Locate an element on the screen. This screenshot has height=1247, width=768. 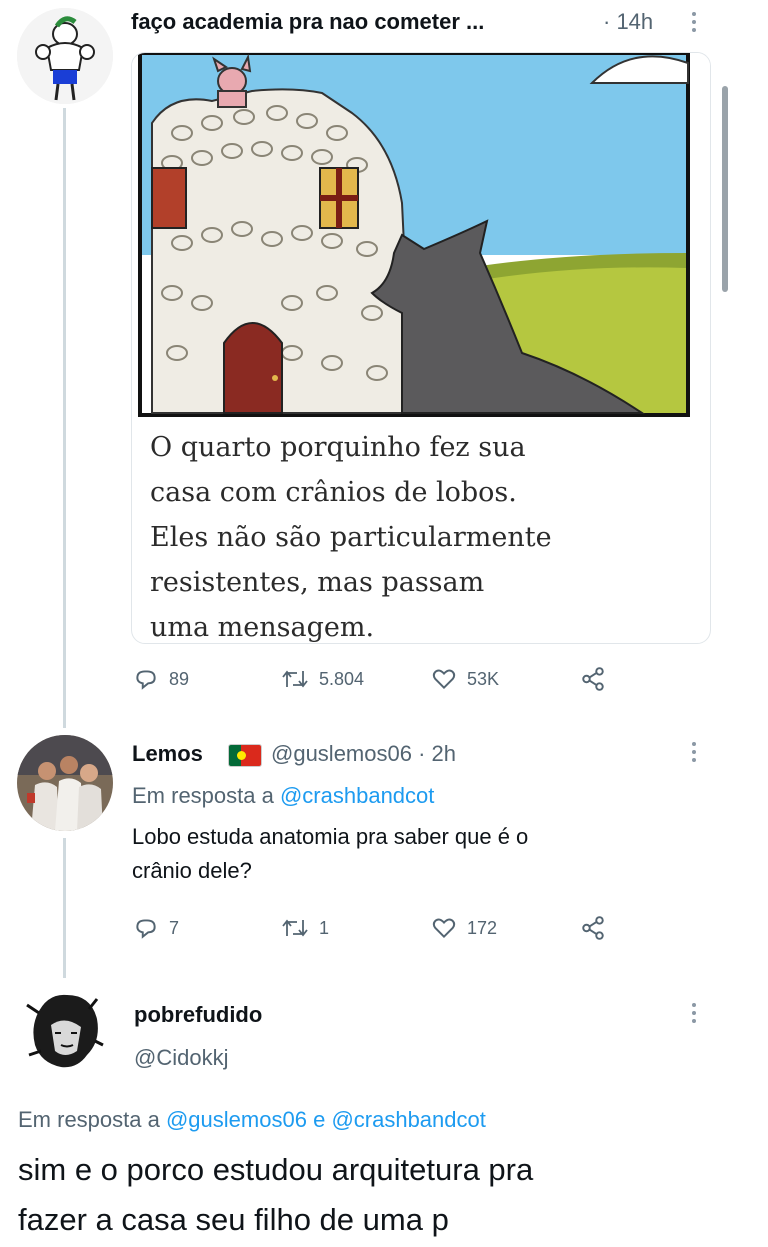
author-name: pobrefudido is located at coordinates (198, 1015).